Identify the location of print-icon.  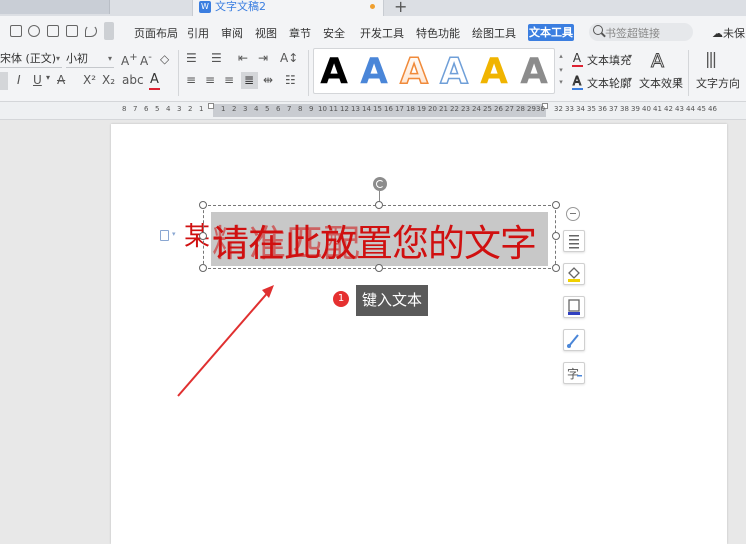
(53, 31).